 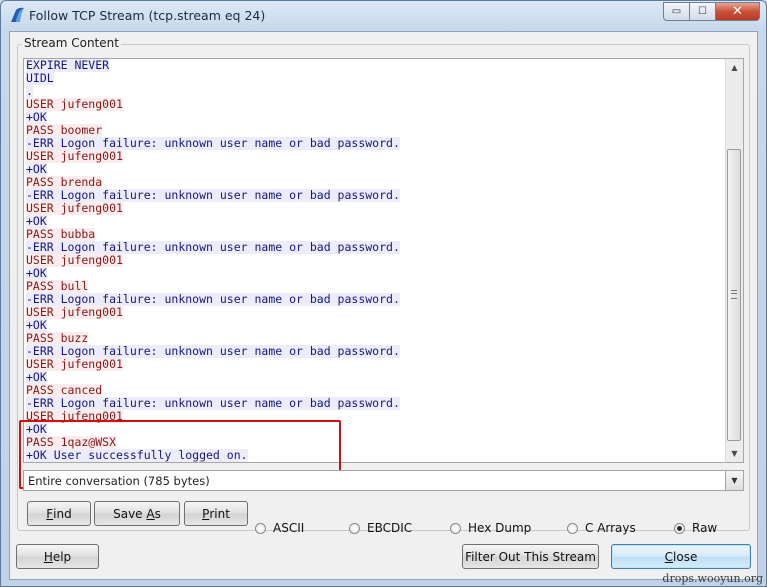 I want to click on filter-out-stream-button: Filter Out This Stream, so click(x=530, y=556).